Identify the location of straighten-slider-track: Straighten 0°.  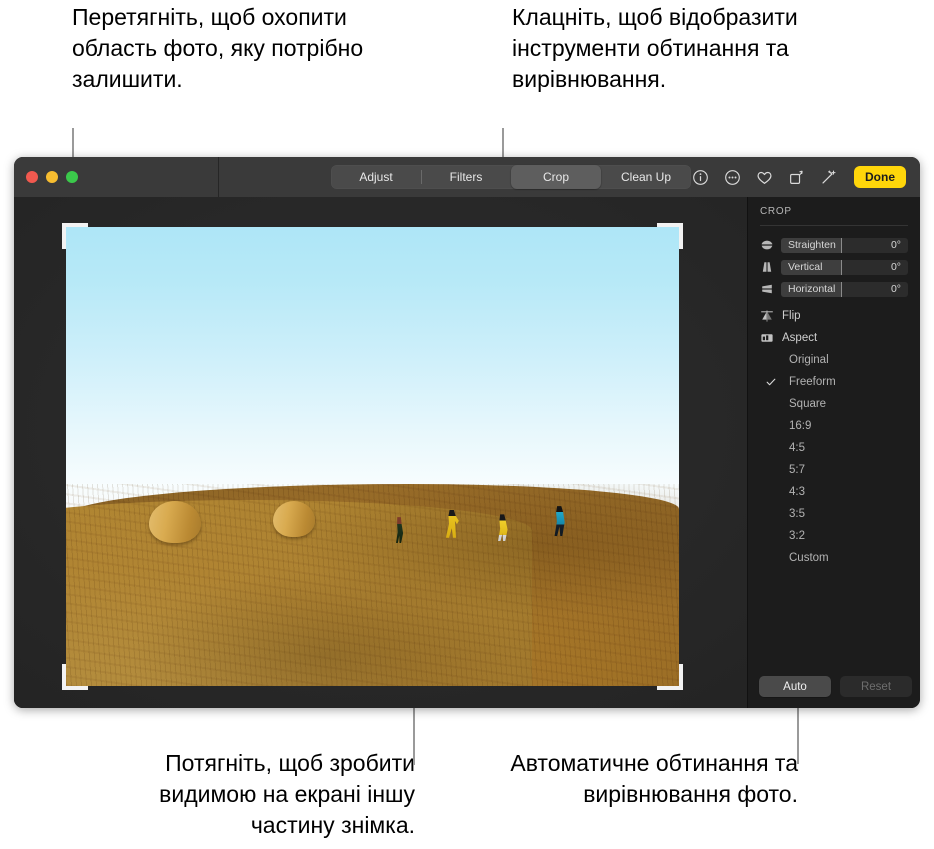
(844, 245).